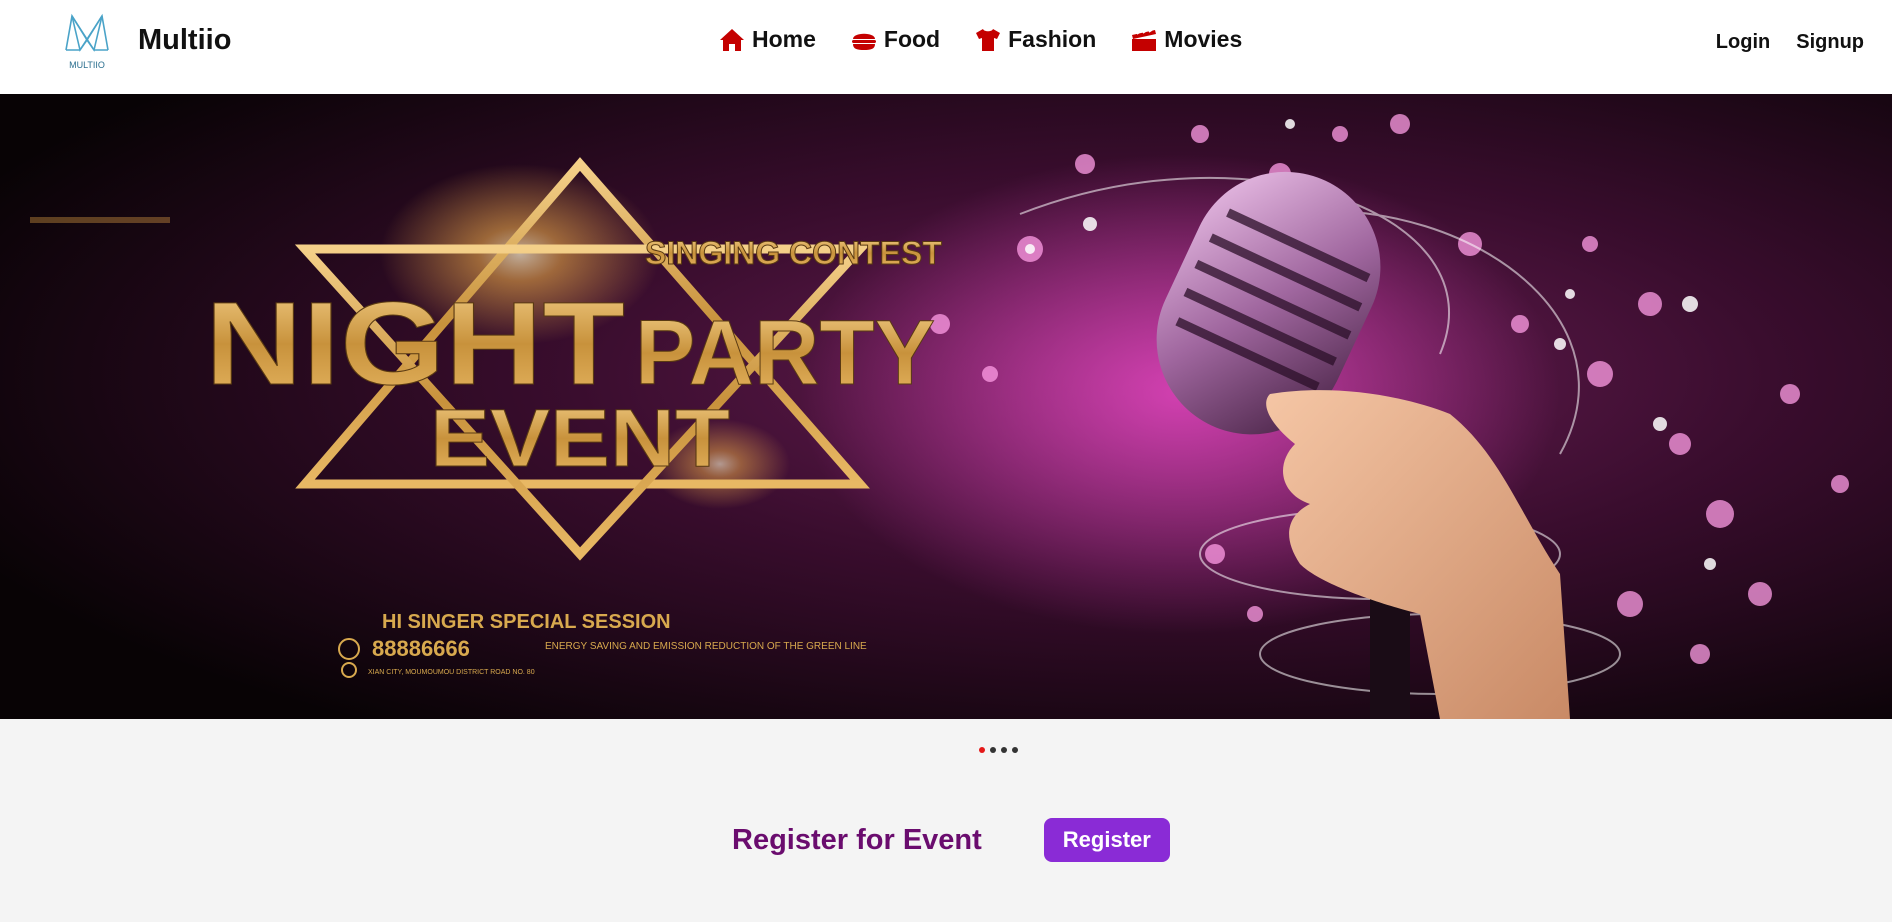 This screenshot has height=922, width=1892. I want to click on clapperboard-icon, so click(1144, 39).